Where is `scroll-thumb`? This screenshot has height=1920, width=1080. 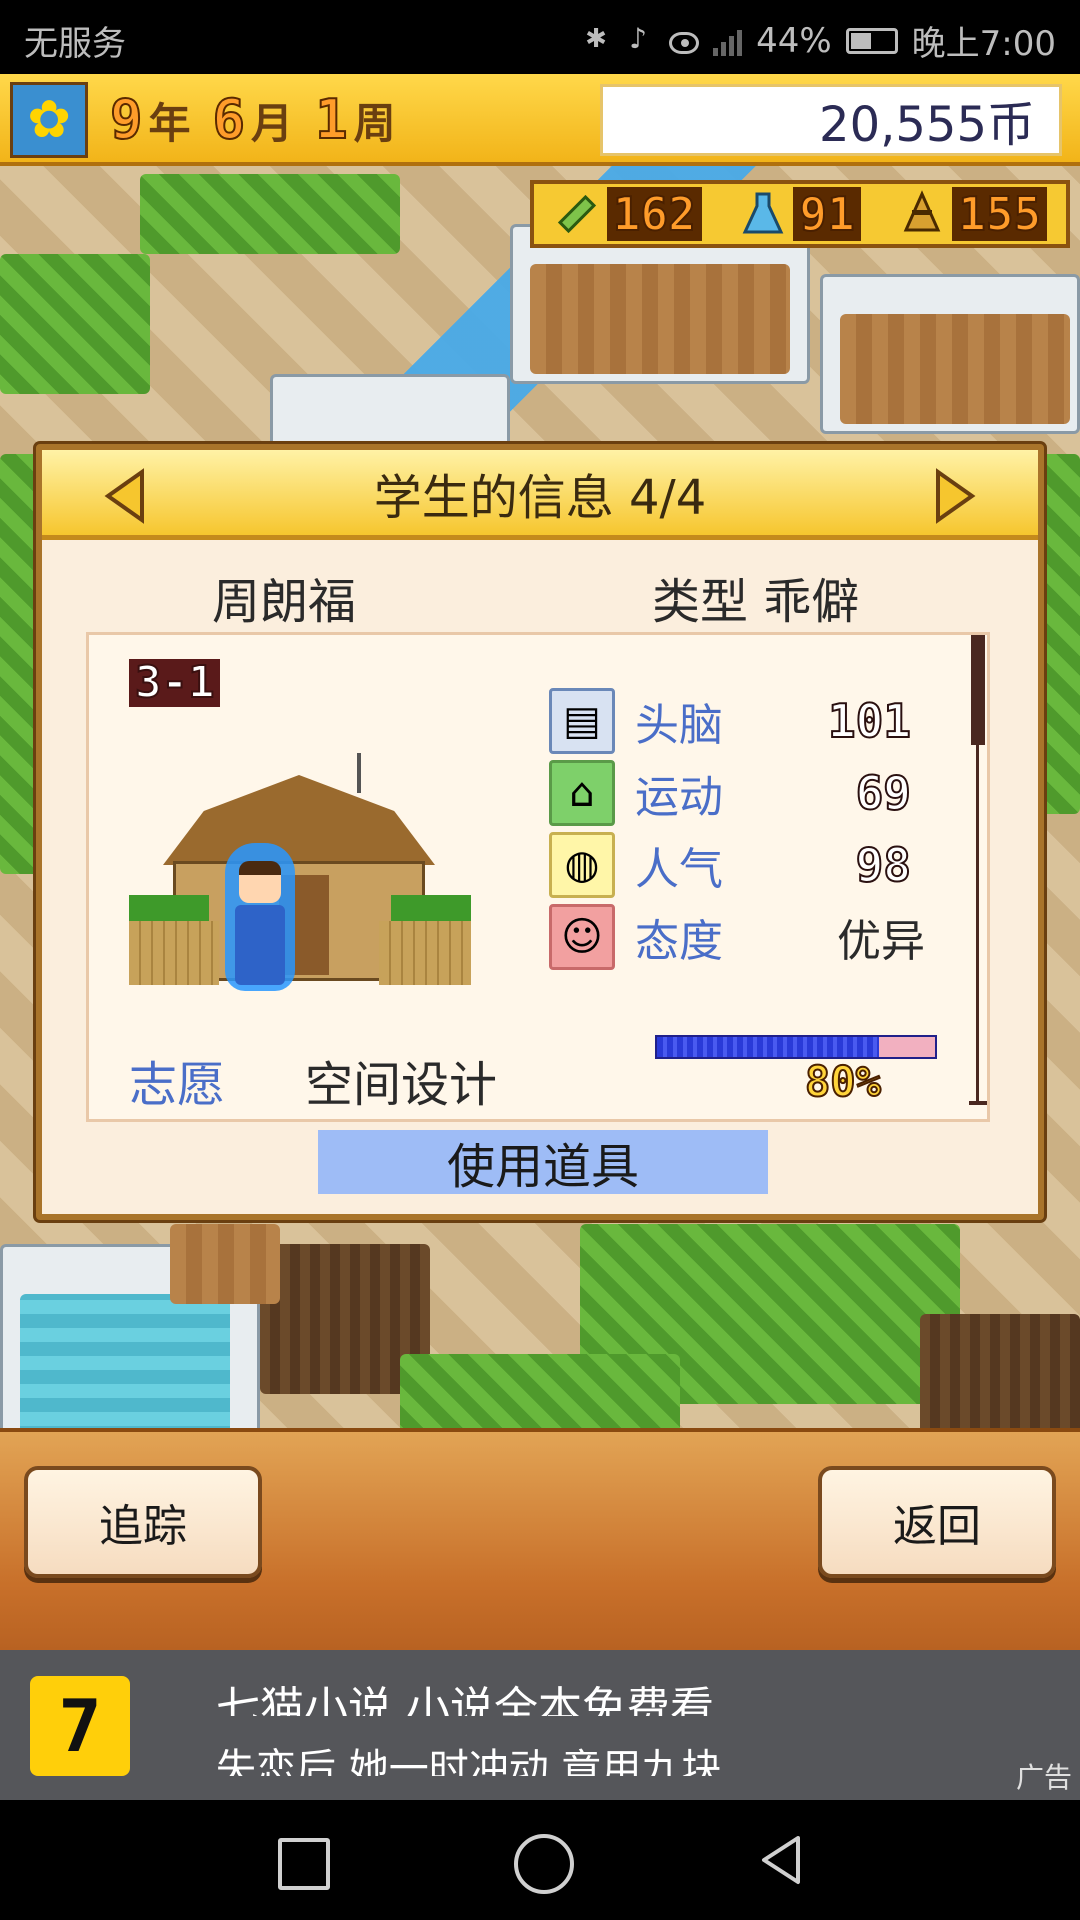 scroll-thumb is located at coordinates (978, 690).